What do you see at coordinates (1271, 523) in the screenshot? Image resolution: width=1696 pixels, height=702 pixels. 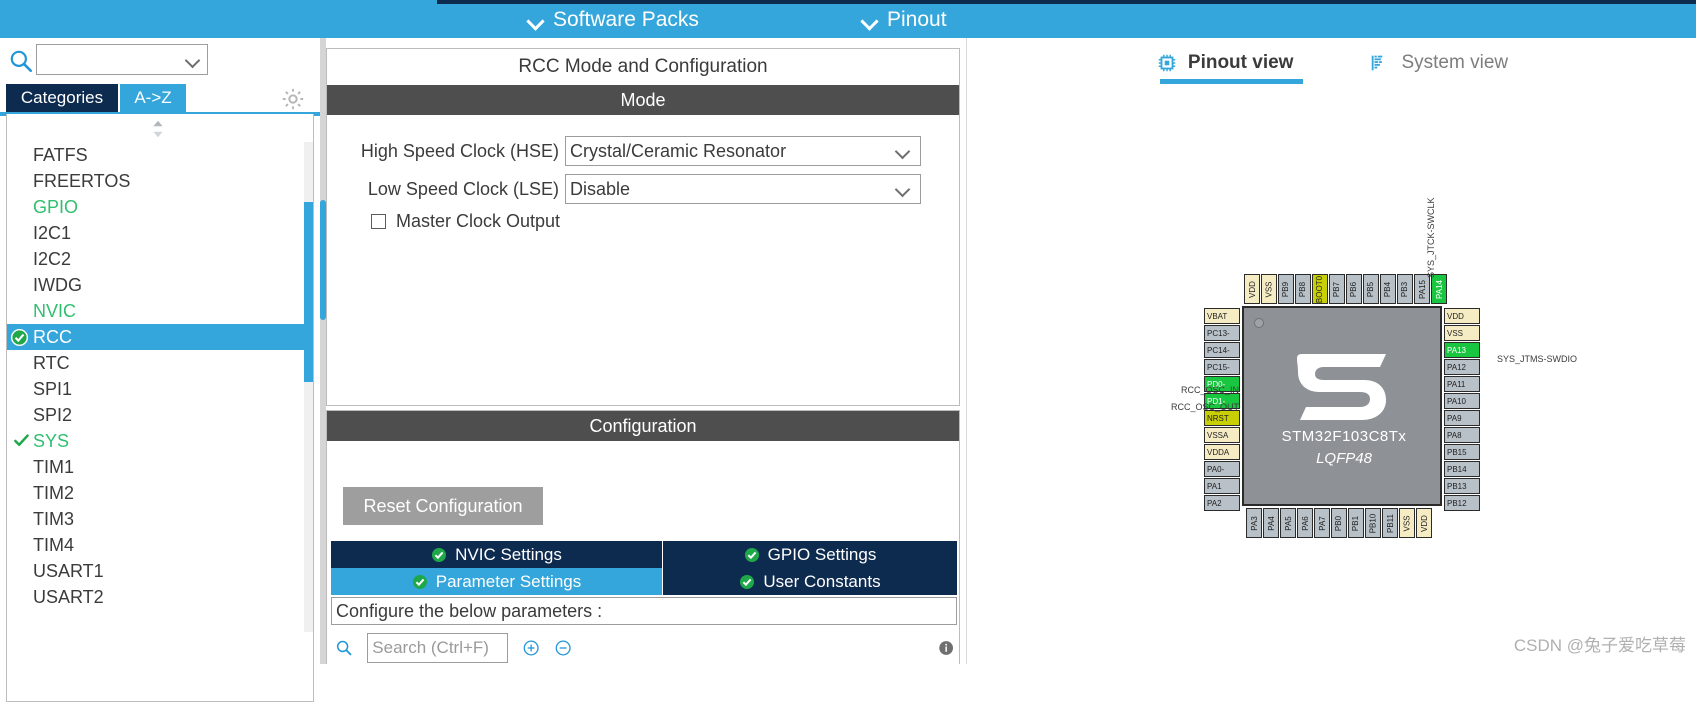 I see `chip-pin-pa4: PA4` at bounding box center [1271, 523].